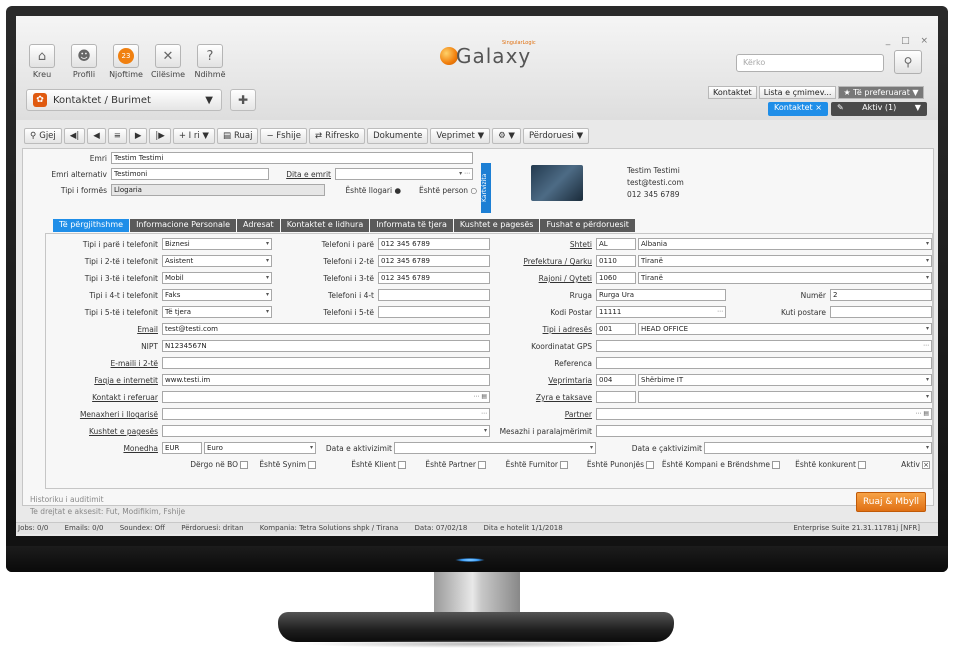 This screenshot has height=658, width=954. I want to click on phone-type-select: Faks ▾, so click(217, 295).